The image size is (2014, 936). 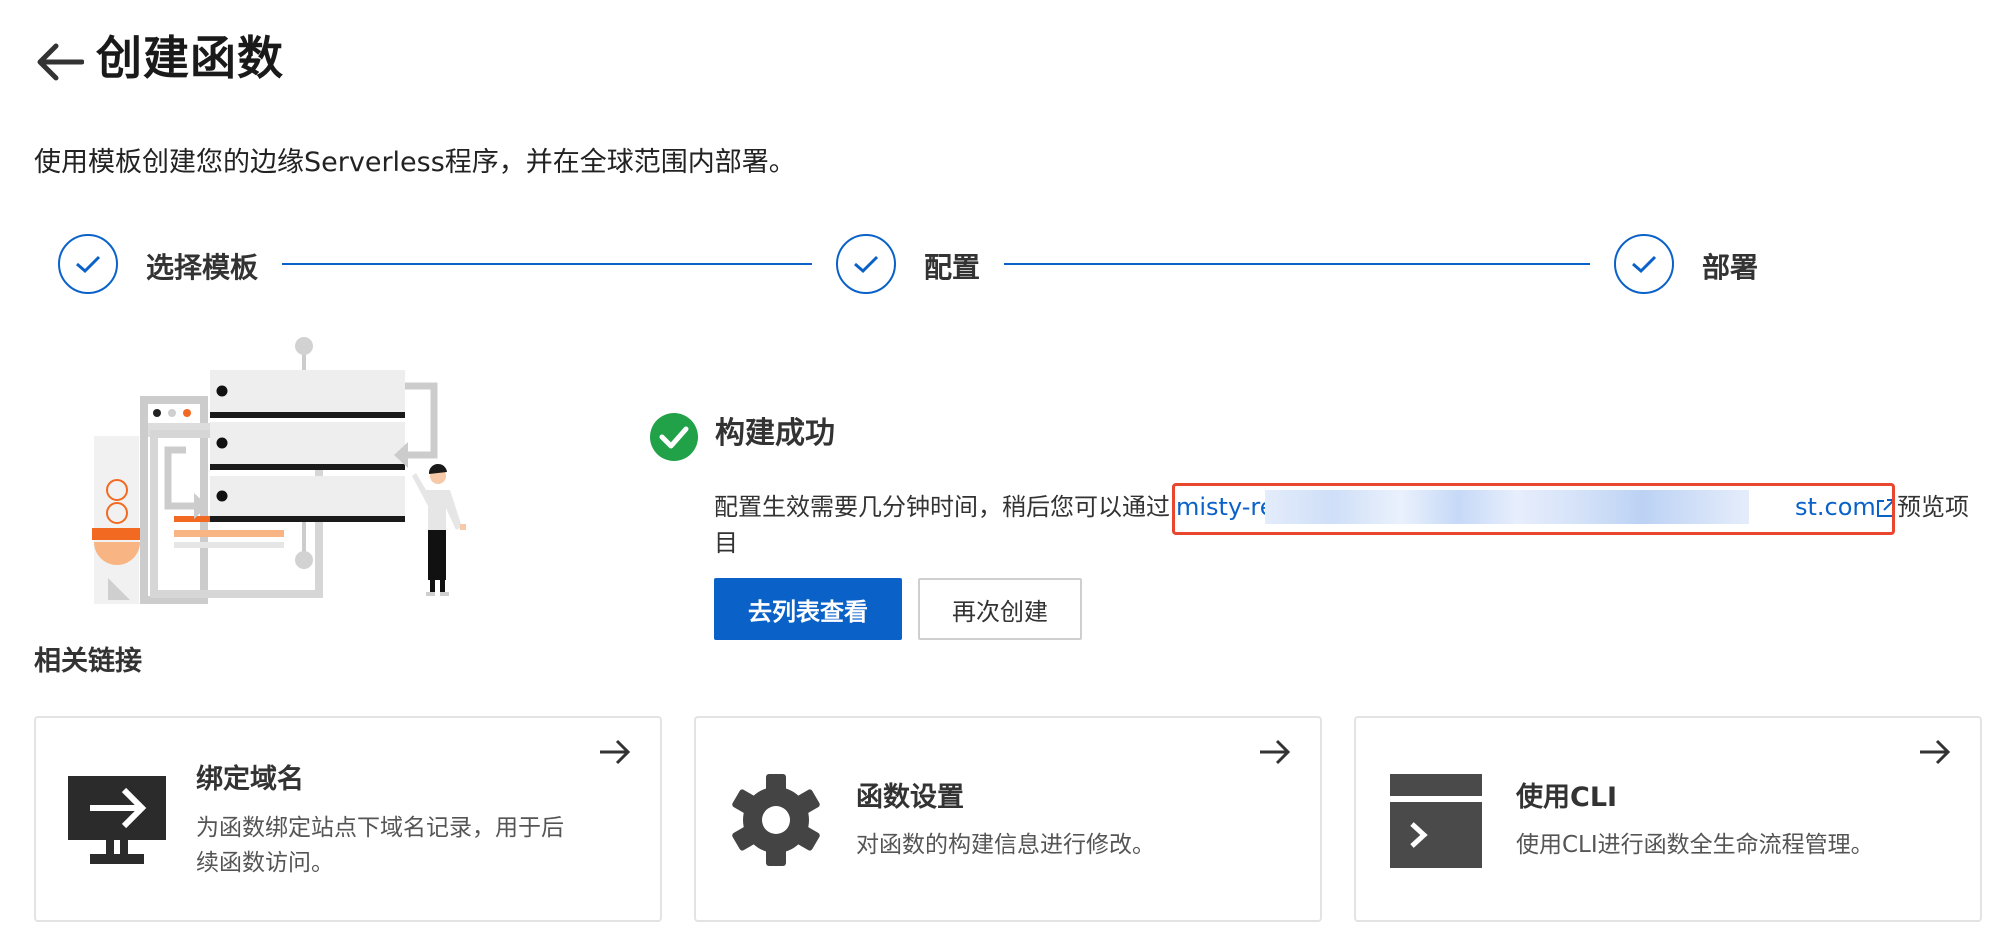 What do you see at coordinates (775, 433) in the screenshot?
I see `success-title: 构建成功` at bounding box center [775, 433].